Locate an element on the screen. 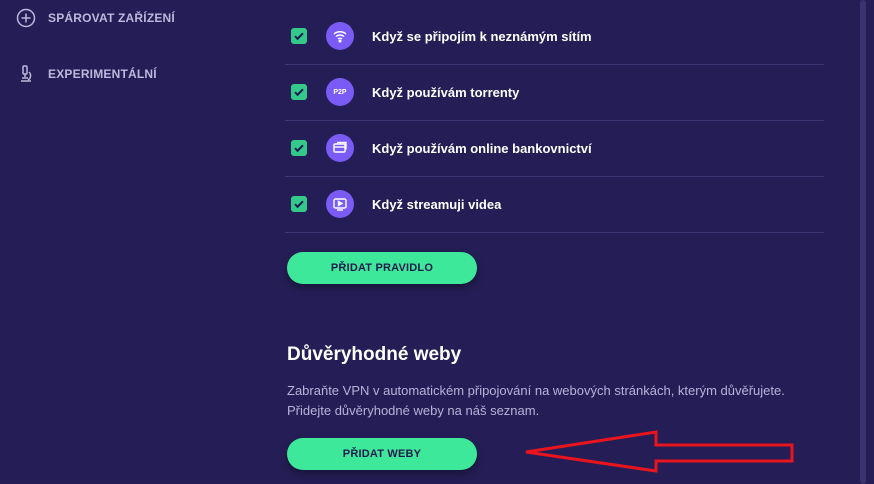  rule-row-streaming: Když streamuji videa is located at coordinates (554, 204).